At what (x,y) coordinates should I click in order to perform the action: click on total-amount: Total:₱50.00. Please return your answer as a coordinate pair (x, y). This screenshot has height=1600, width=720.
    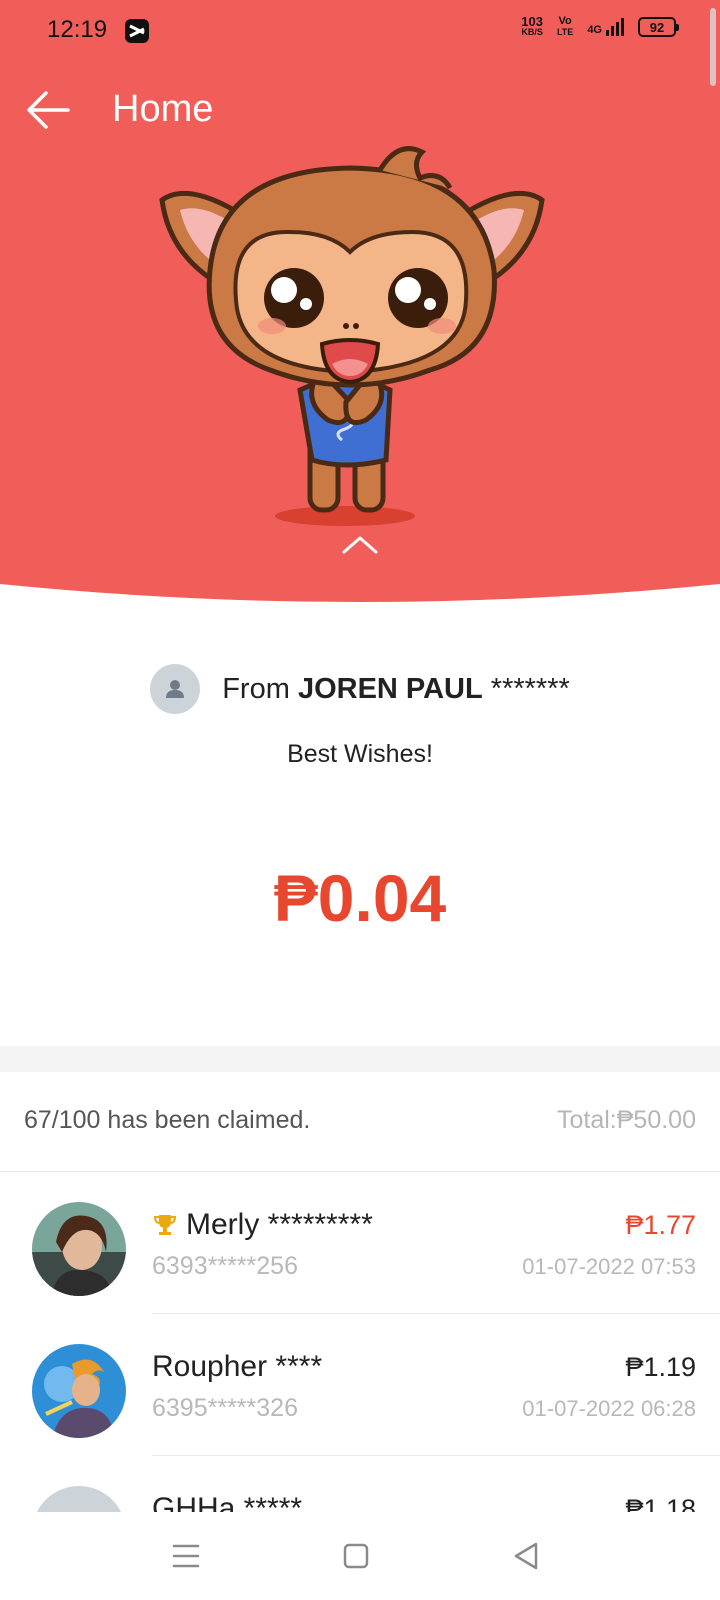
    Looking at the image, I should click on (626, 1120).